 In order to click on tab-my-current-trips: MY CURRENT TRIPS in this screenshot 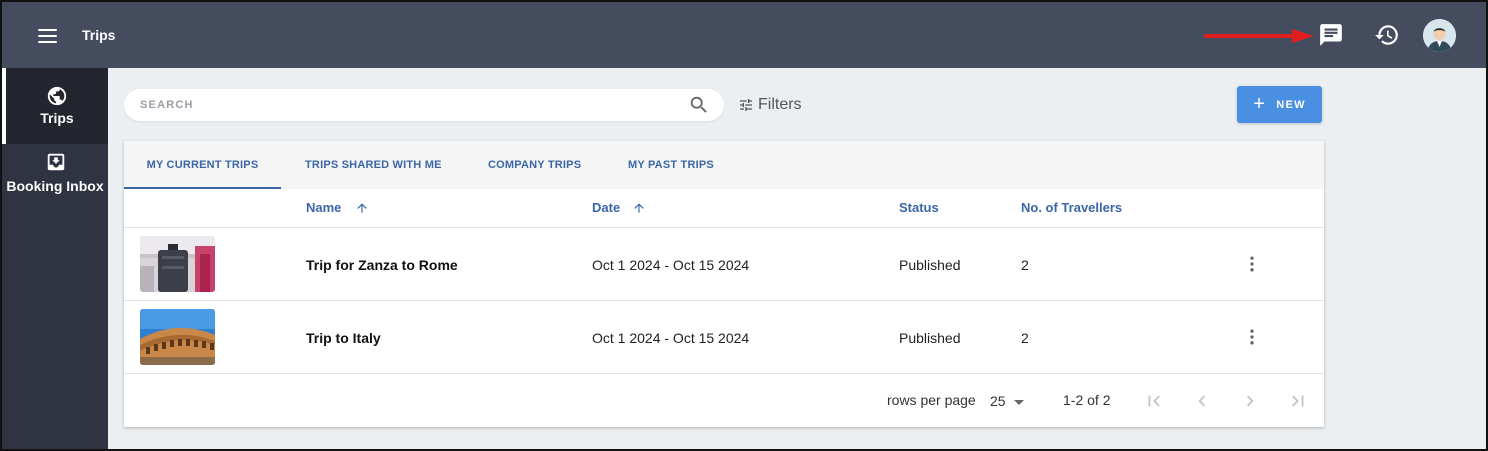, I will do `click(202, 165)`.